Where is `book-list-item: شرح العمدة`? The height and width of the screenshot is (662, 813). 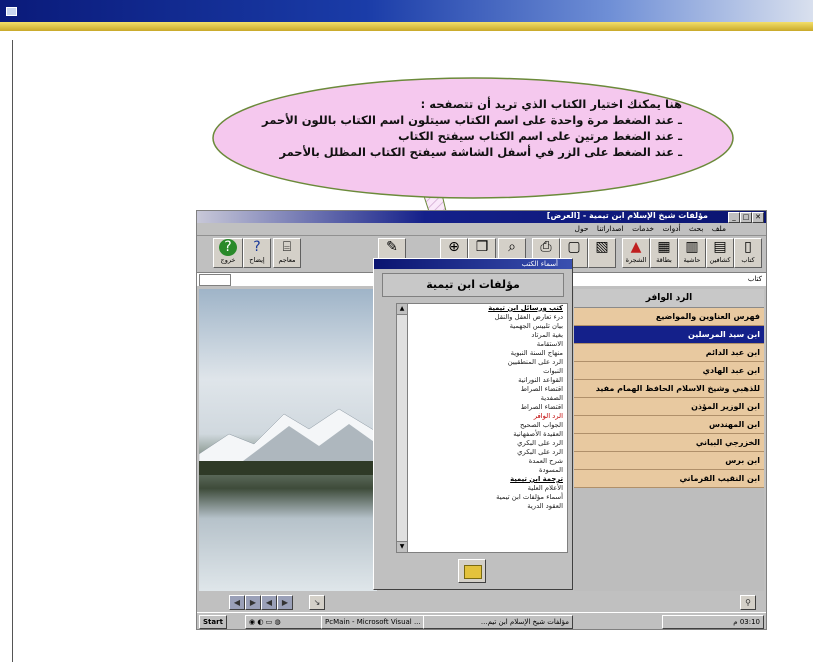
book-list-item: شرح العمدة is located at coordinates (482, 461).